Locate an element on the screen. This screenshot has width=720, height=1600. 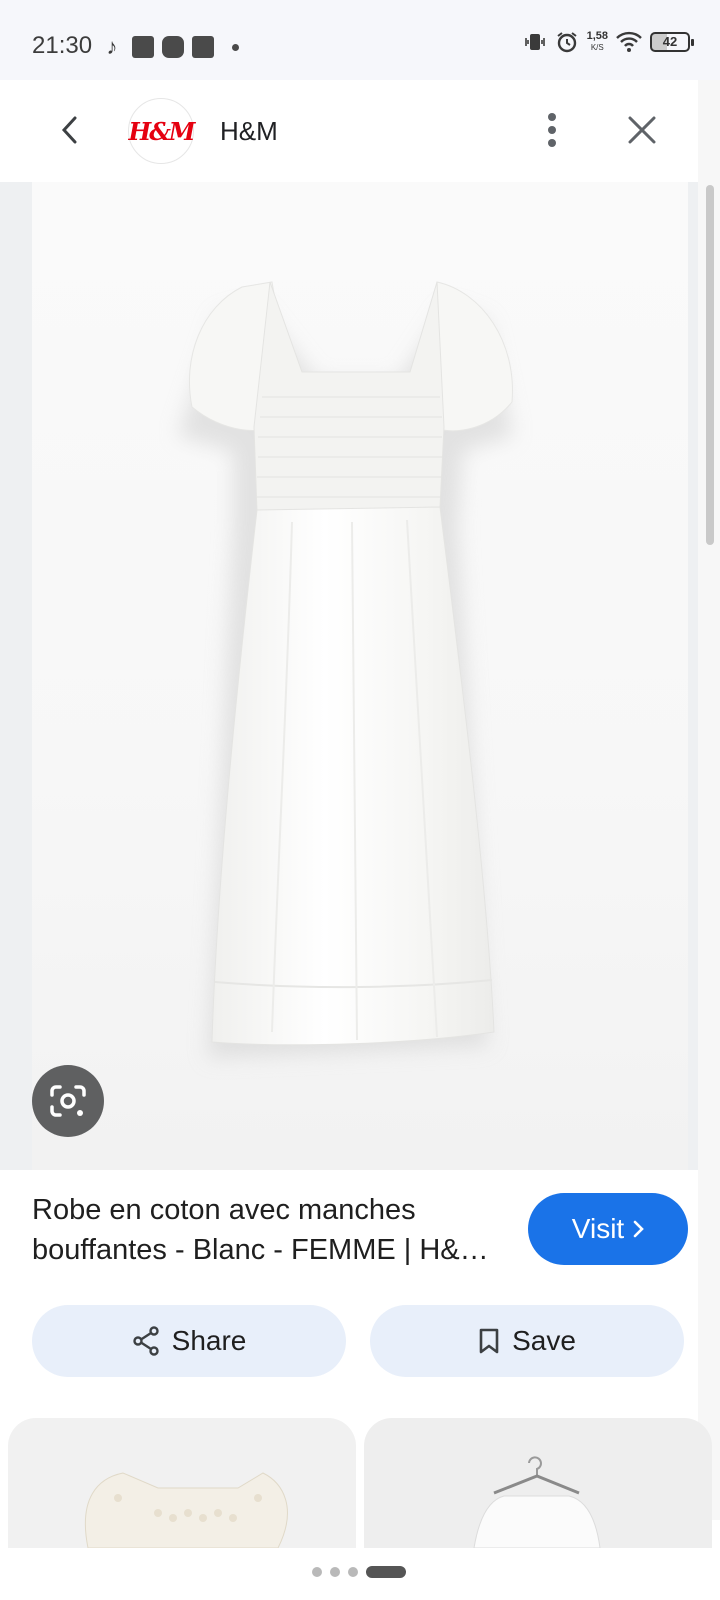
save-button: Save is located at coordinates (527, 1341).